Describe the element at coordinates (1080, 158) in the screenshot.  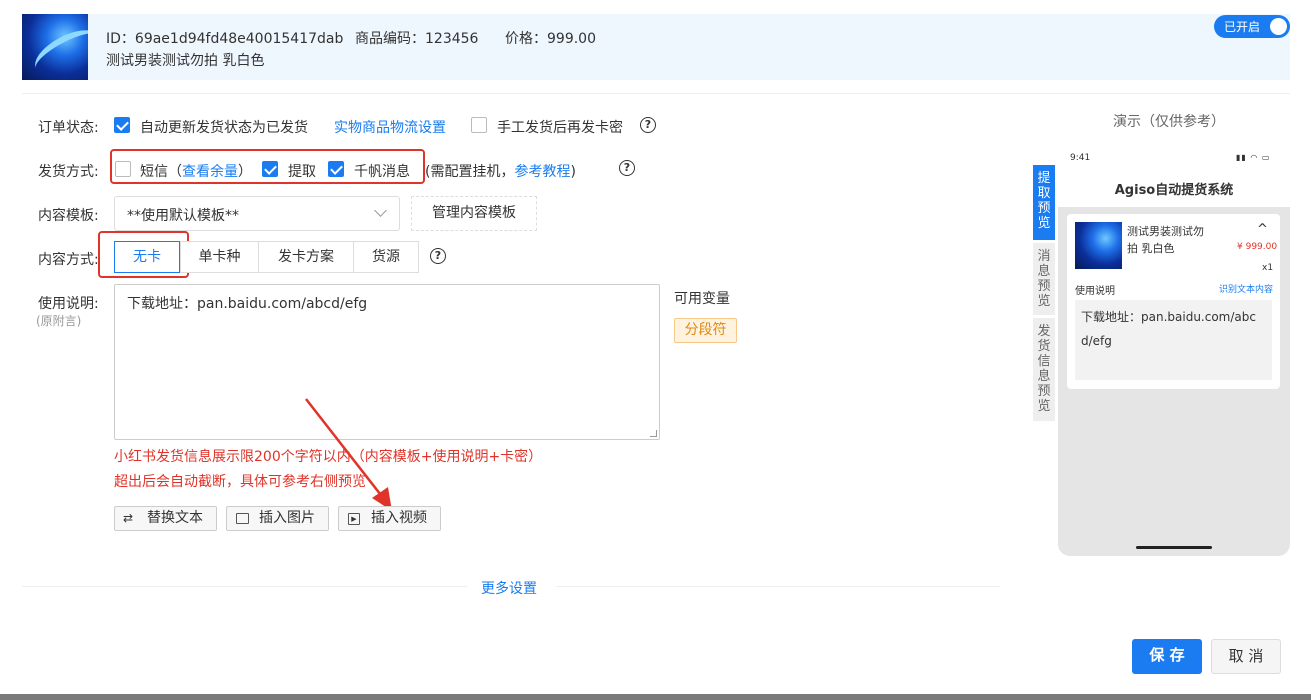
I see `phone-time: 9:41` at that location.